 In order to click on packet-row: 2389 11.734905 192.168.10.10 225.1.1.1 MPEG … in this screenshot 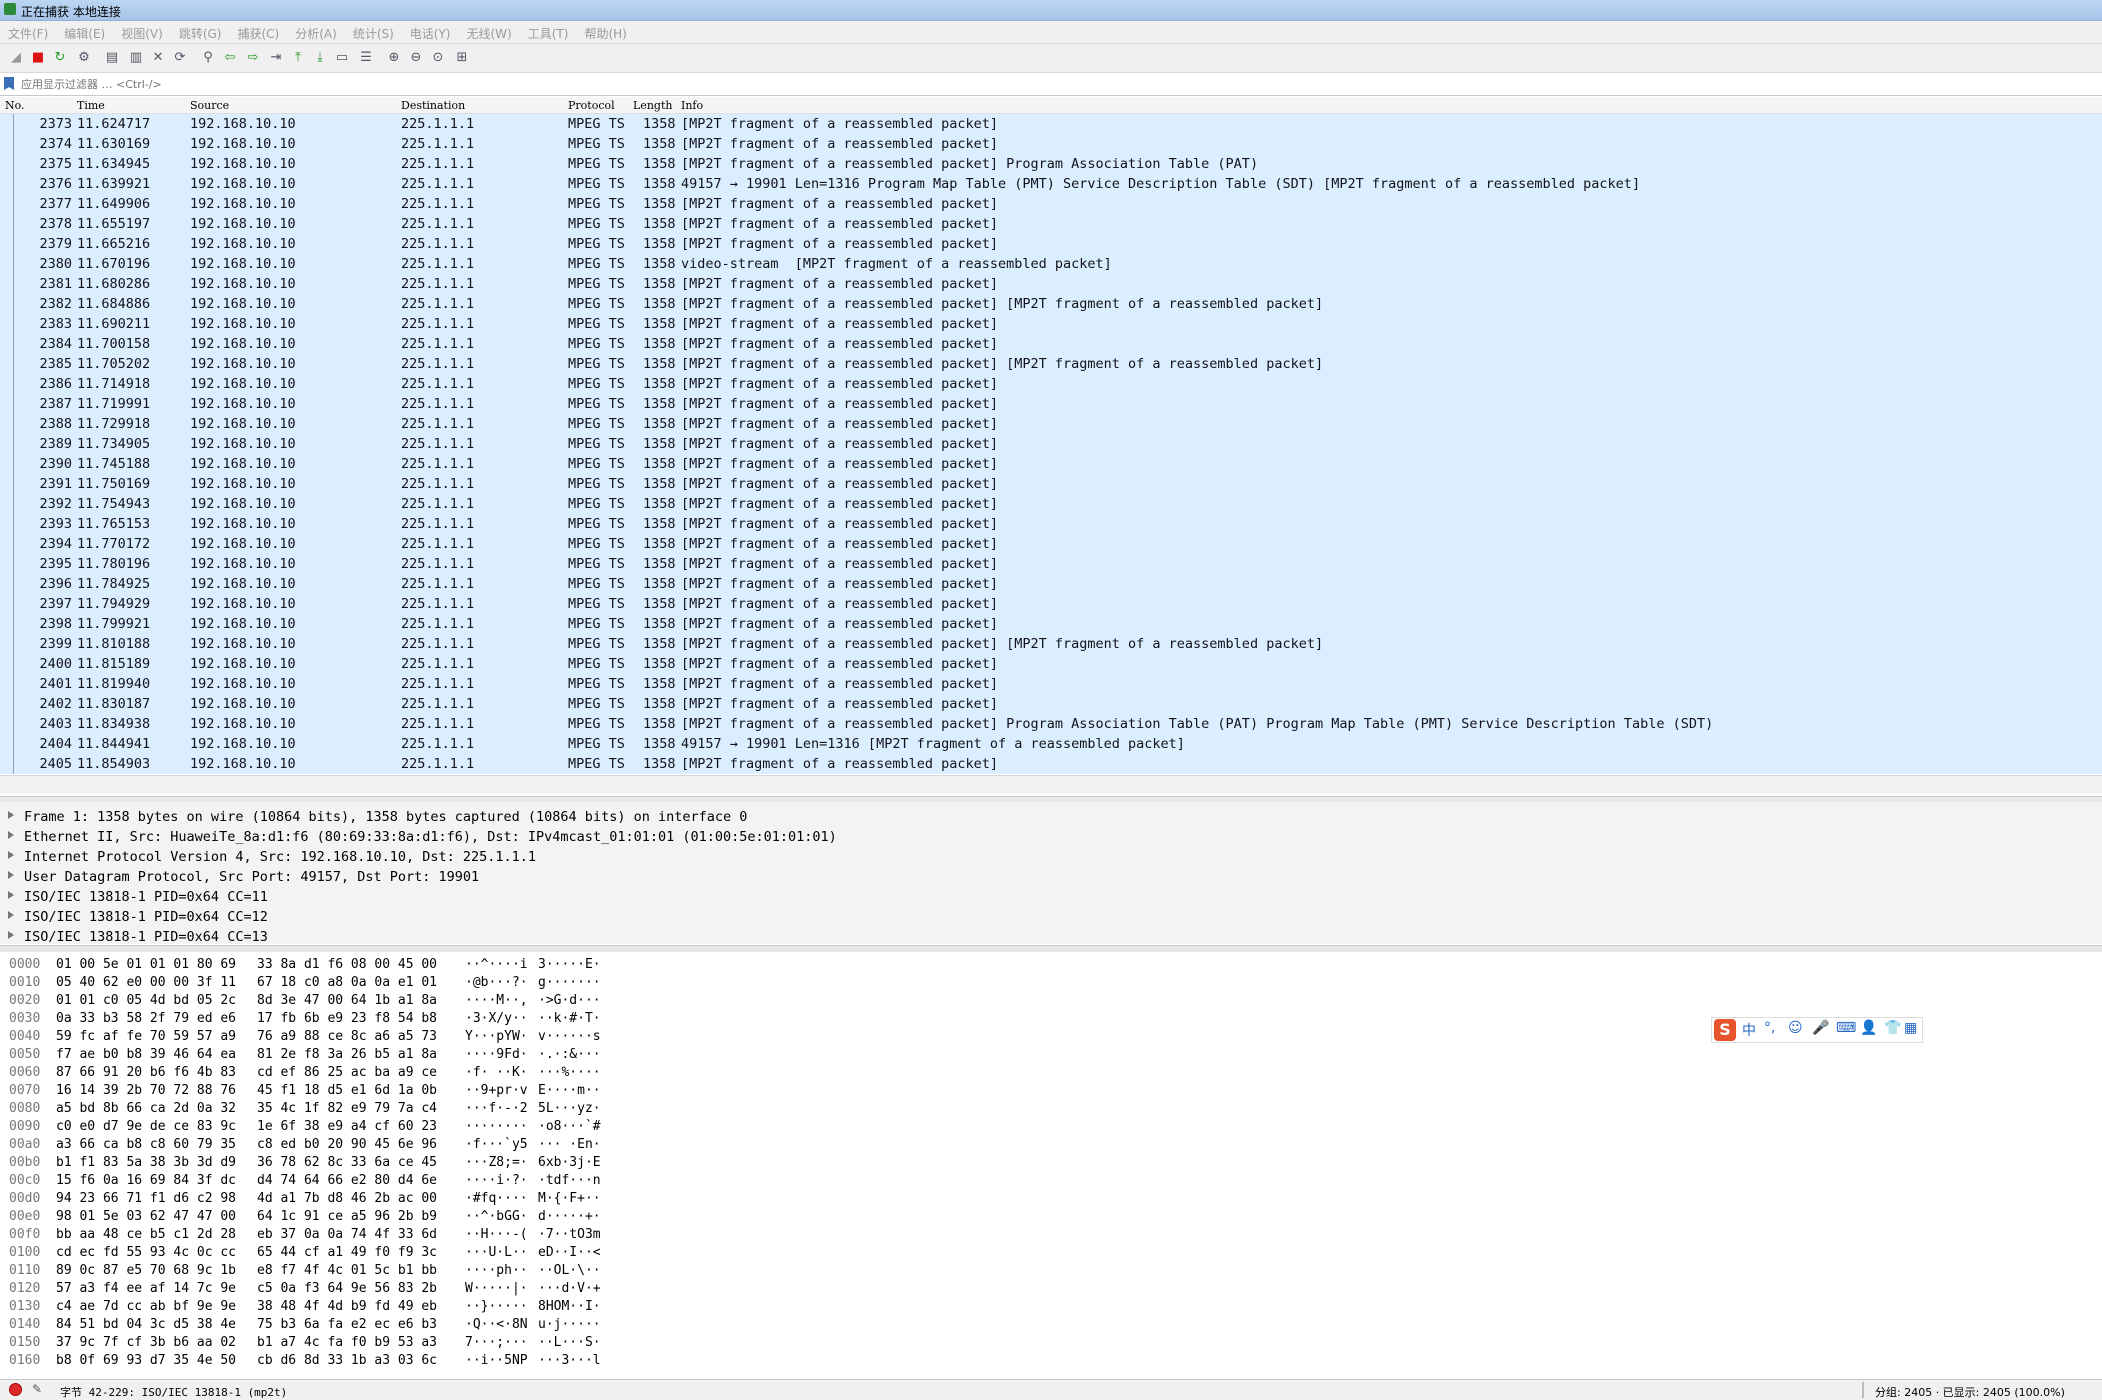, I will do `click(1051, 444)`.